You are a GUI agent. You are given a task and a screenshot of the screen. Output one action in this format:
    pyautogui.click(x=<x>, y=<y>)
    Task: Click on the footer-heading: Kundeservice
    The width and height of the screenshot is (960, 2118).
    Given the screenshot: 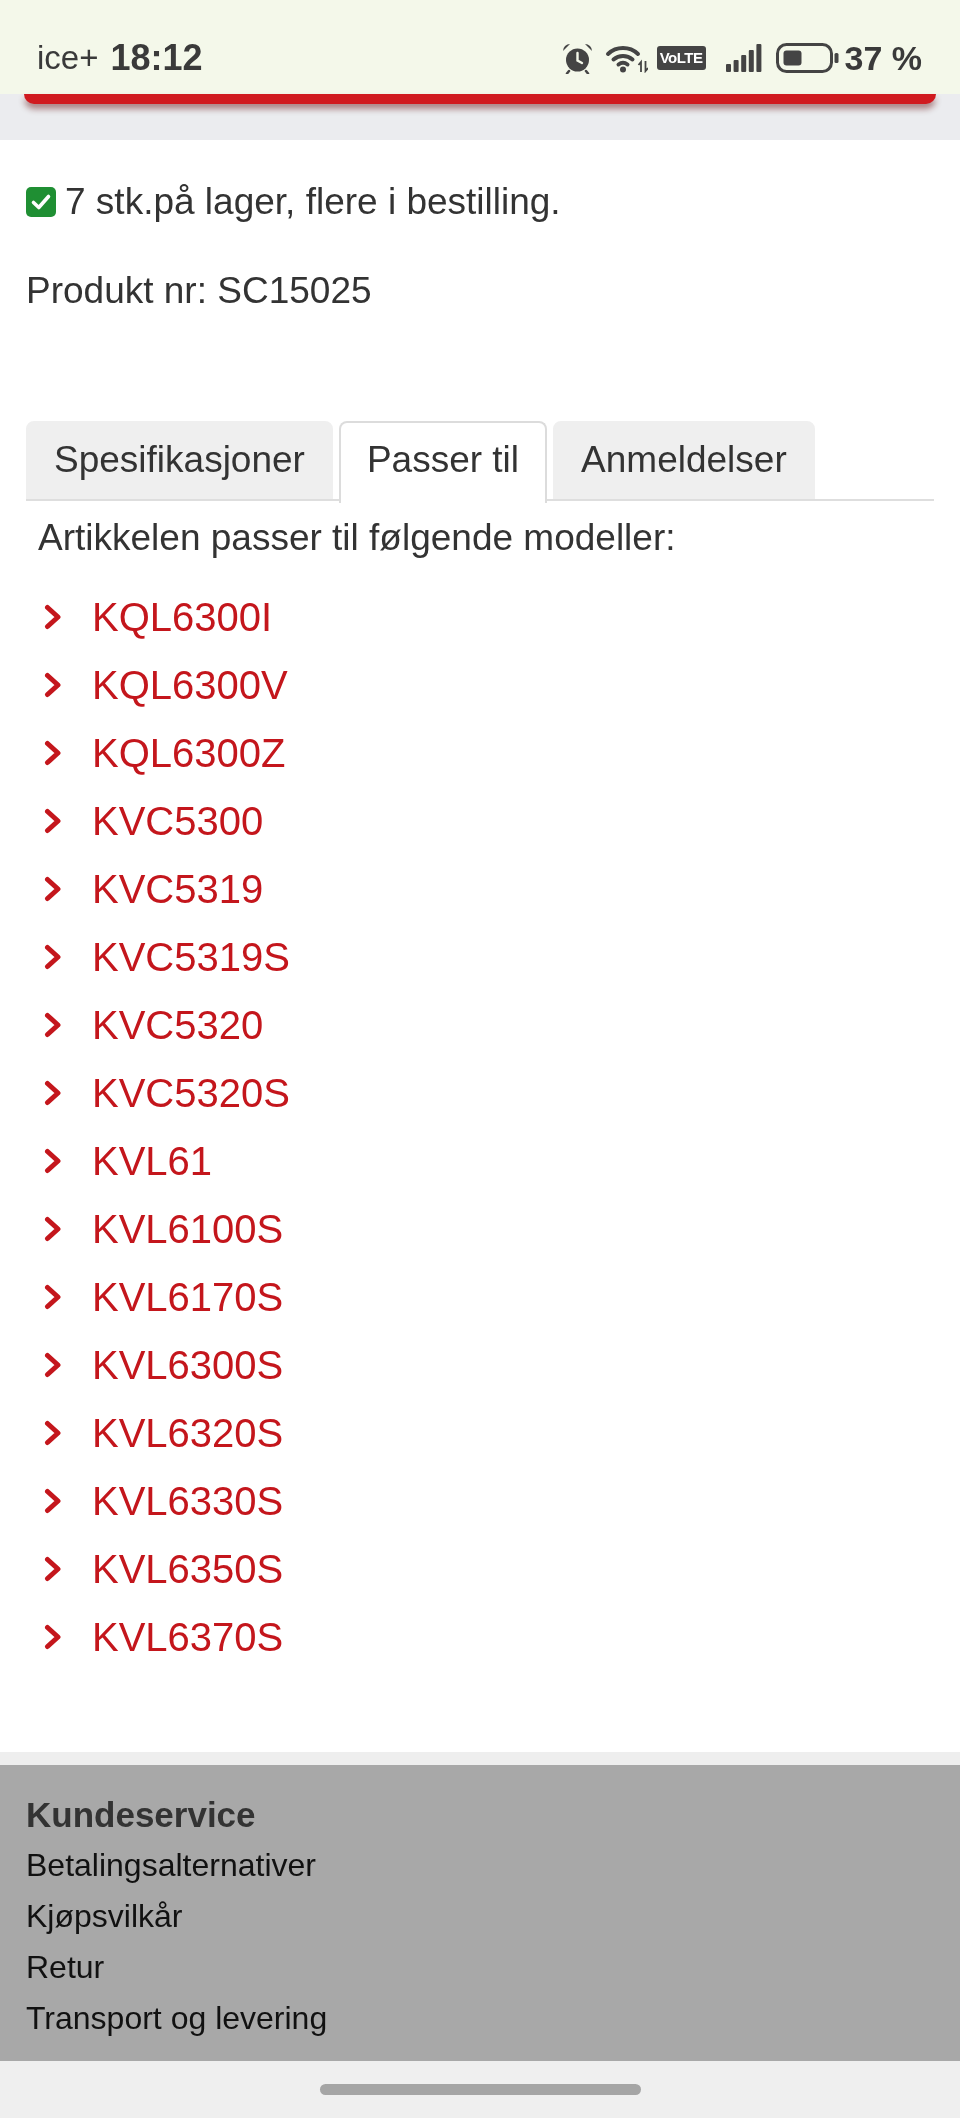 What is the action you would take?
    pyautogui.click(x=141, y=1815)
    